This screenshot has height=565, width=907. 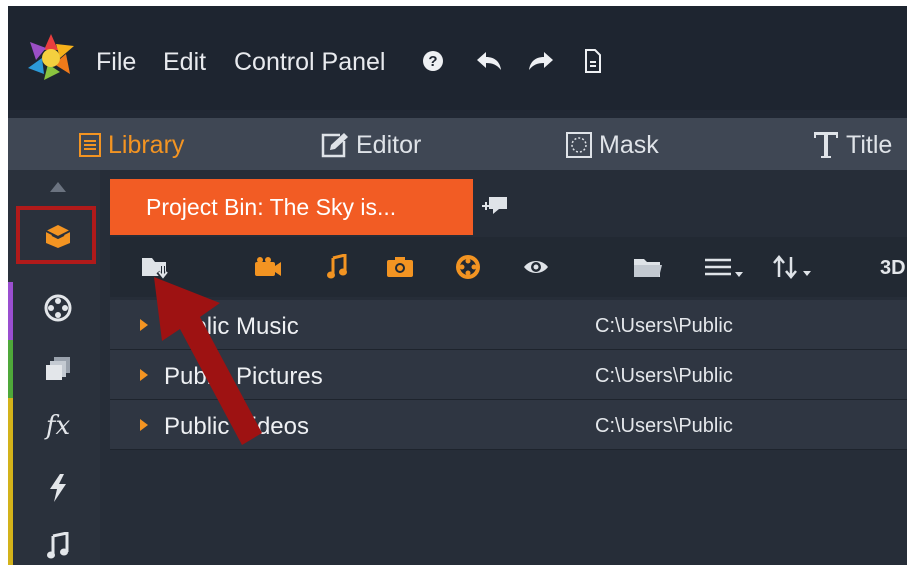 I want to click on tab-mask: Mask, so click(x=612, y=145).